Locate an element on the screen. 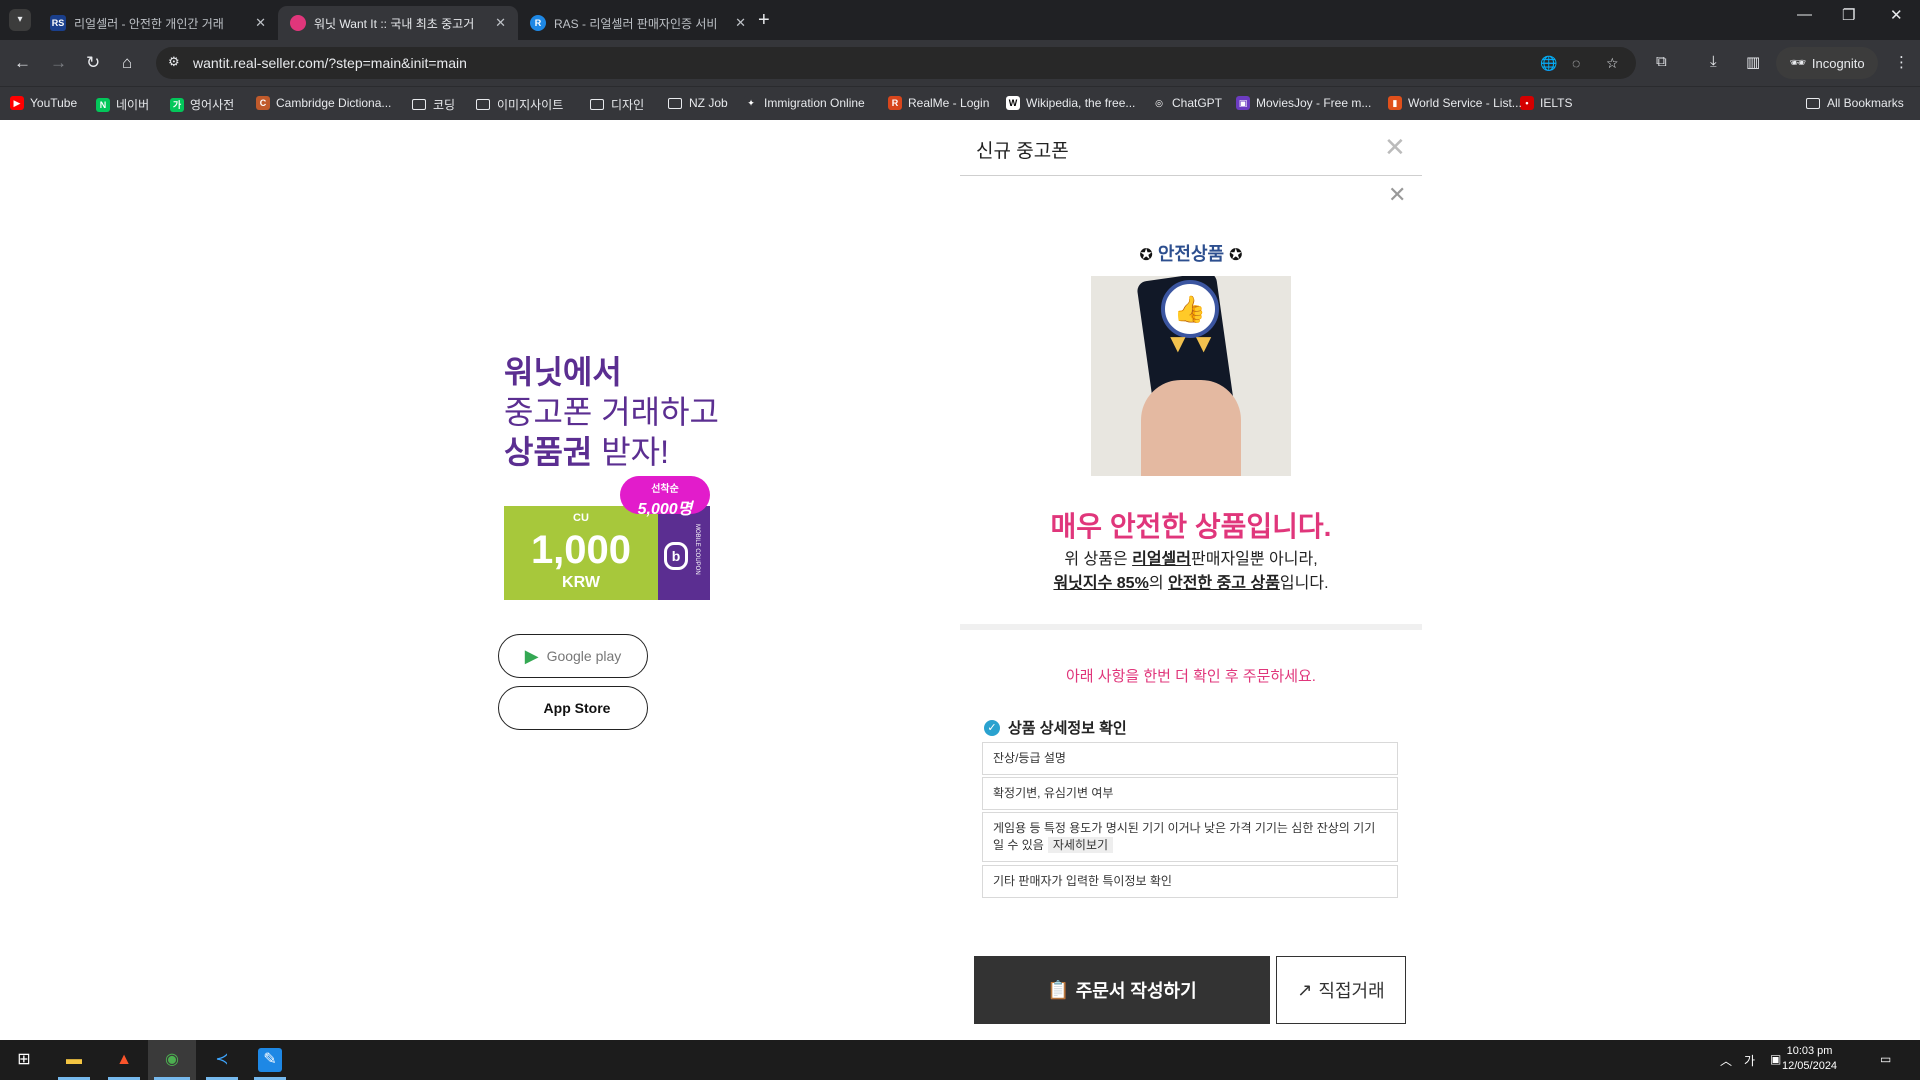 The height and width of the screenshot is (1080, 1920). windows-taskbar: ⊞ ▬ ▲ ◉ ≺ ✎ ︿ 가 ▣ 10:03 pm 12/05/2024 ▭ is located at coordinates (960, 1060).